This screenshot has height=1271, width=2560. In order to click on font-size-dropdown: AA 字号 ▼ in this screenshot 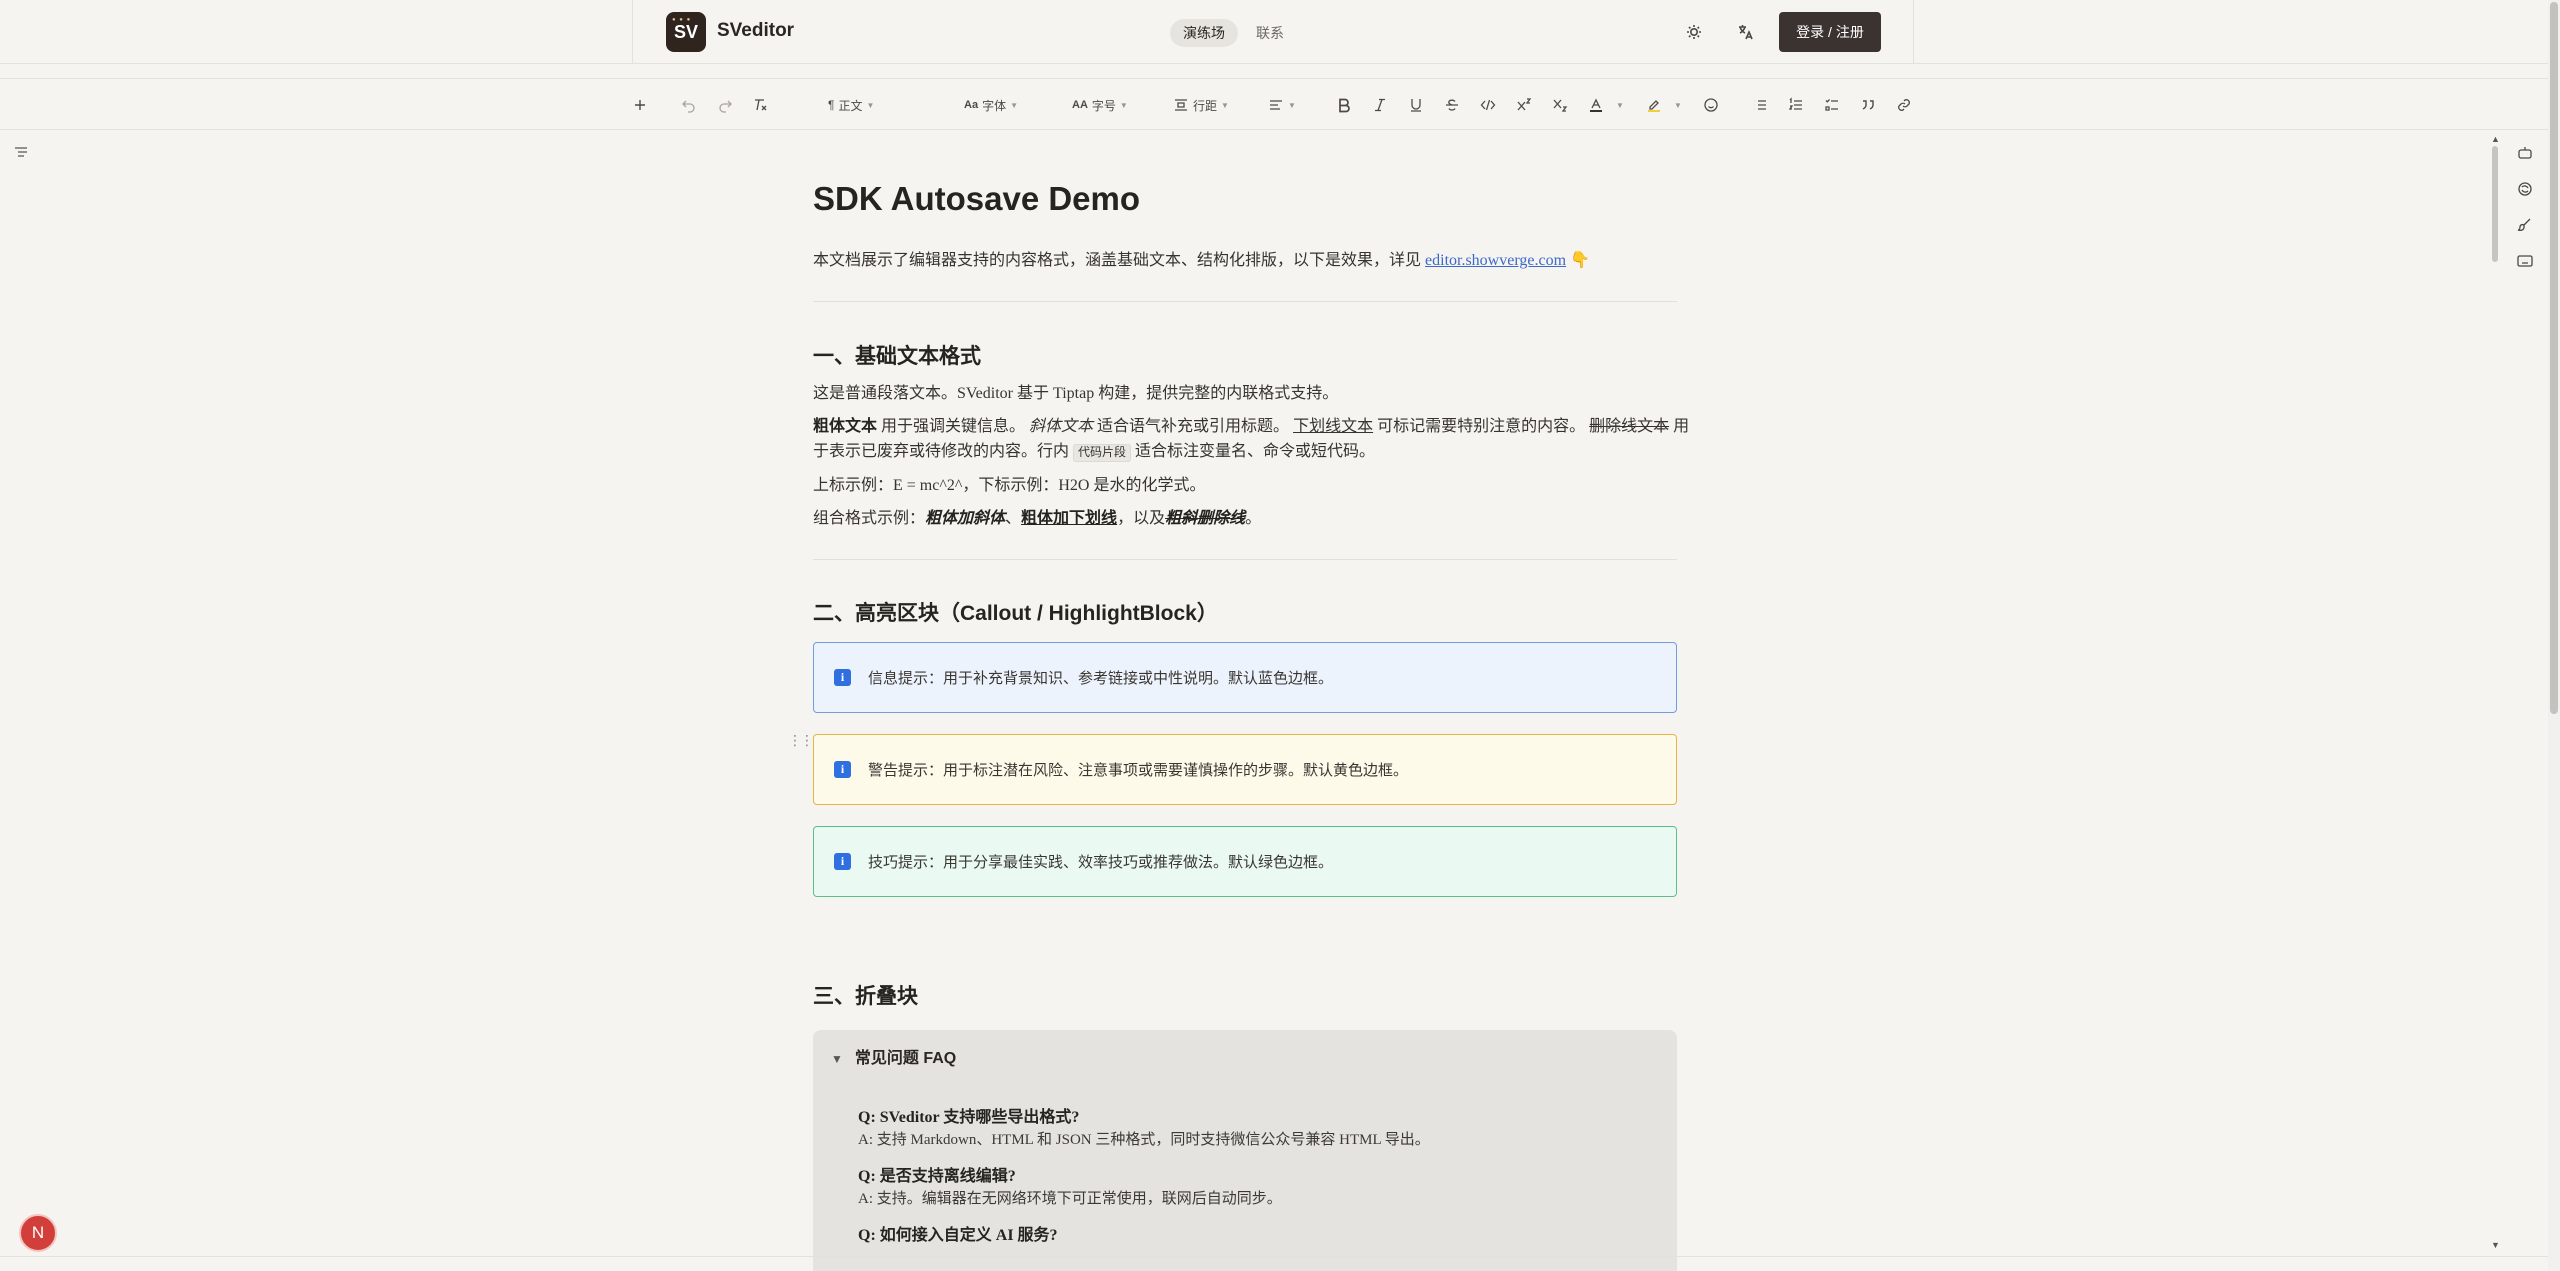, I will do `click(1100, 105)`.